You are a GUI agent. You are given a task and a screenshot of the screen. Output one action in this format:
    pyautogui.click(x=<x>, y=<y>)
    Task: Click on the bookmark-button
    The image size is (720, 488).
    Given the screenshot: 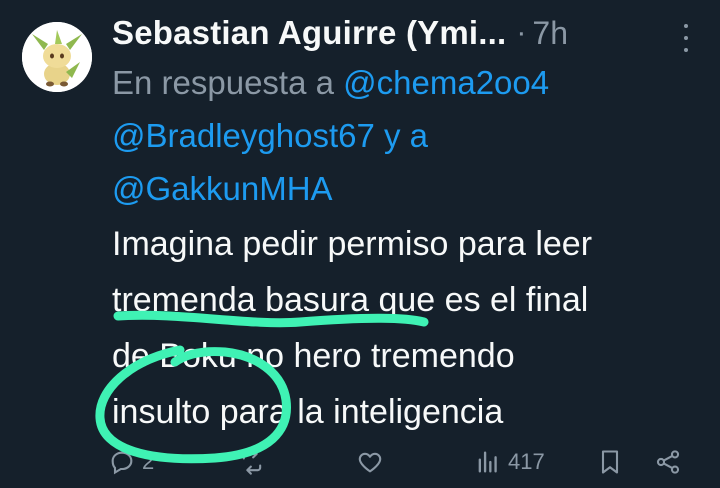 What is the action you would take?
    pyautogui.click(x=610, y=462)
    